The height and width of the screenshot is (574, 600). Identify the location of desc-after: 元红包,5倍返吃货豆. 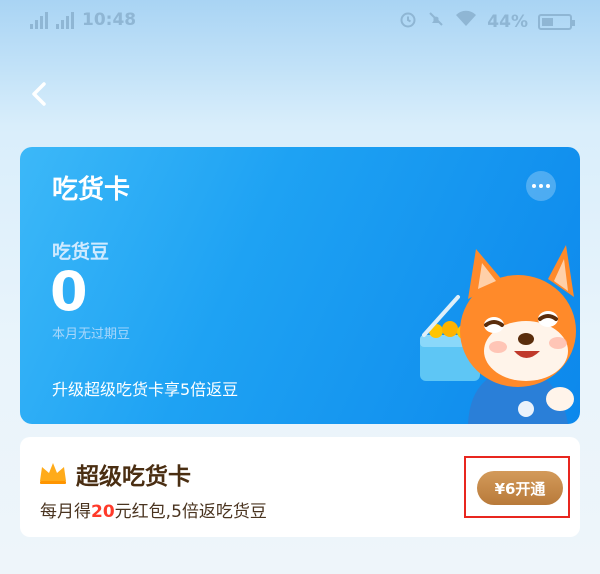
(190, 512).